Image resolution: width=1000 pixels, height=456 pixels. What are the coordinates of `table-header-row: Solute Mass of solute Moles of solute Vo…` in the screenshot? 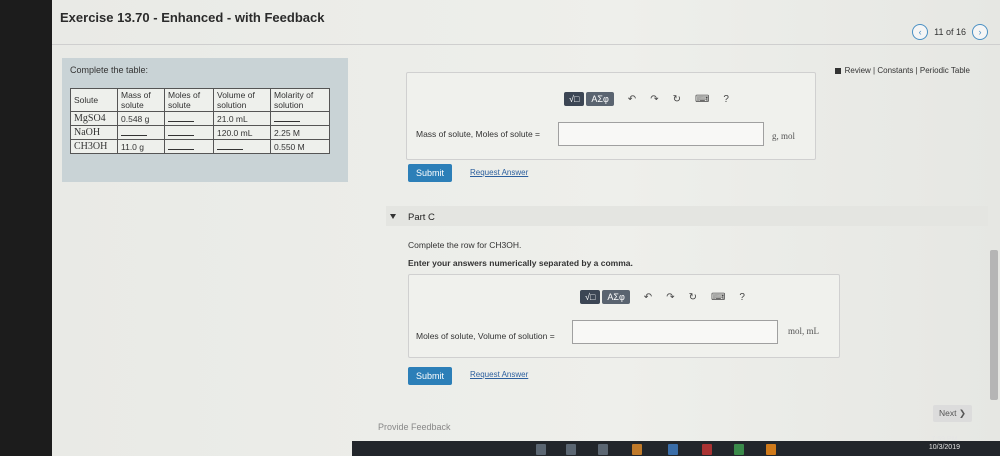 It's located at (200, 100).